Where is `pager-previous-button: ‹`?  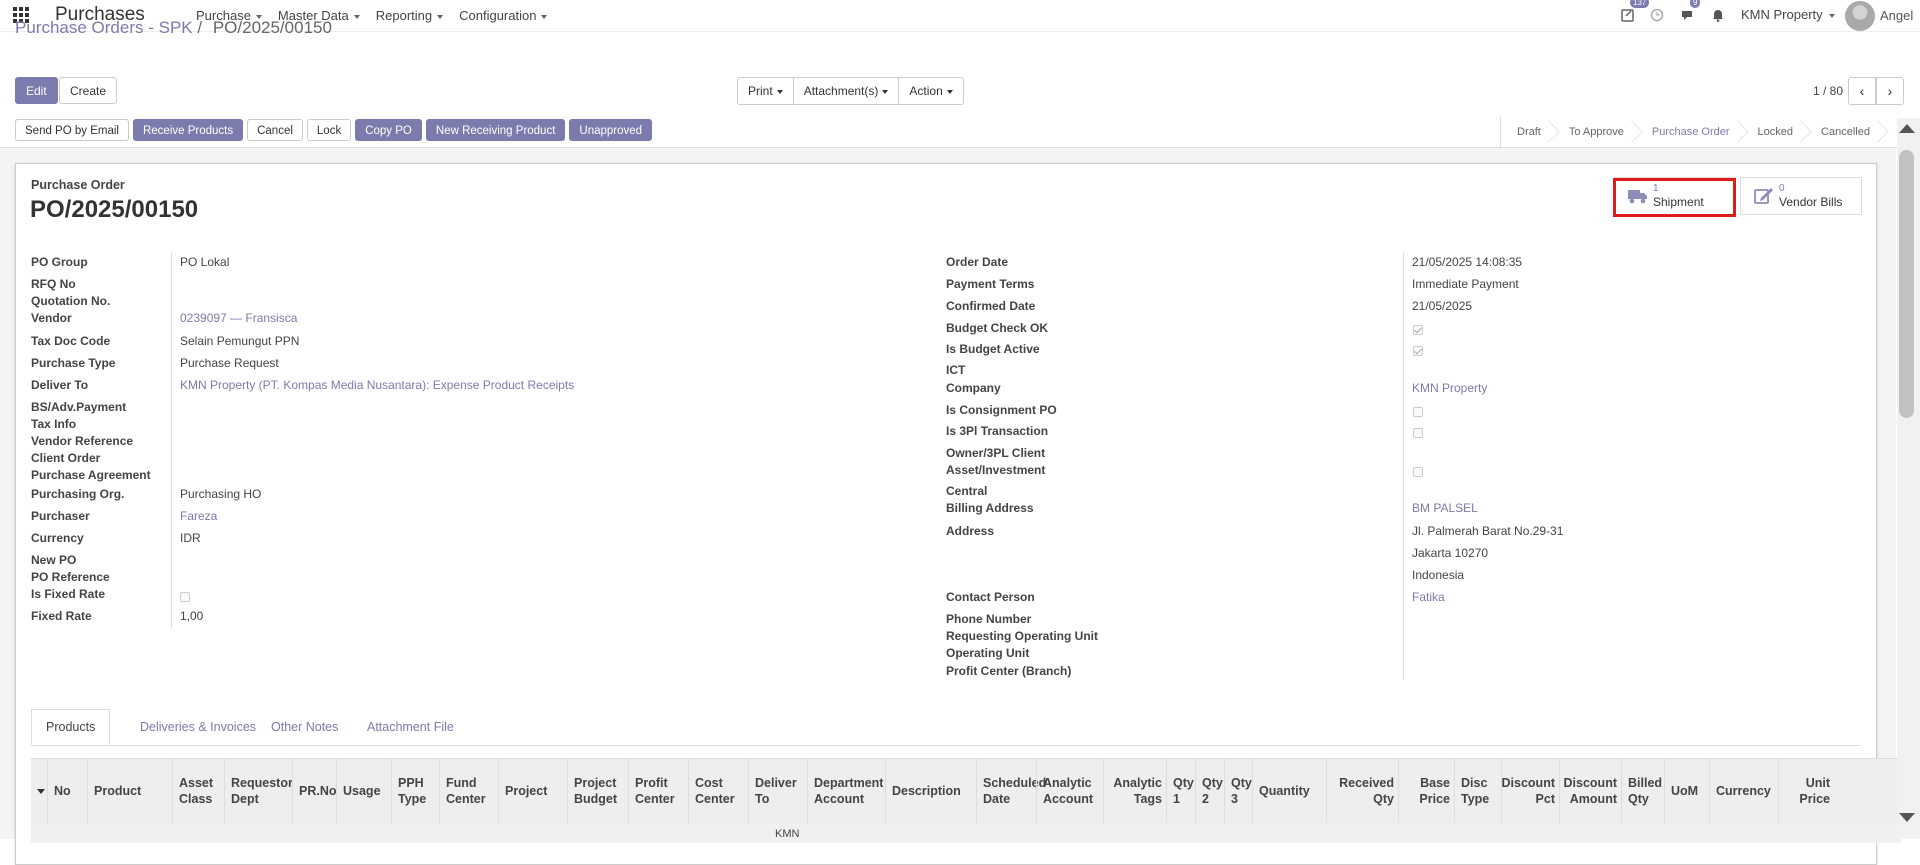
pager-previous-button: ‹ is located at coordinates (1862, 91).